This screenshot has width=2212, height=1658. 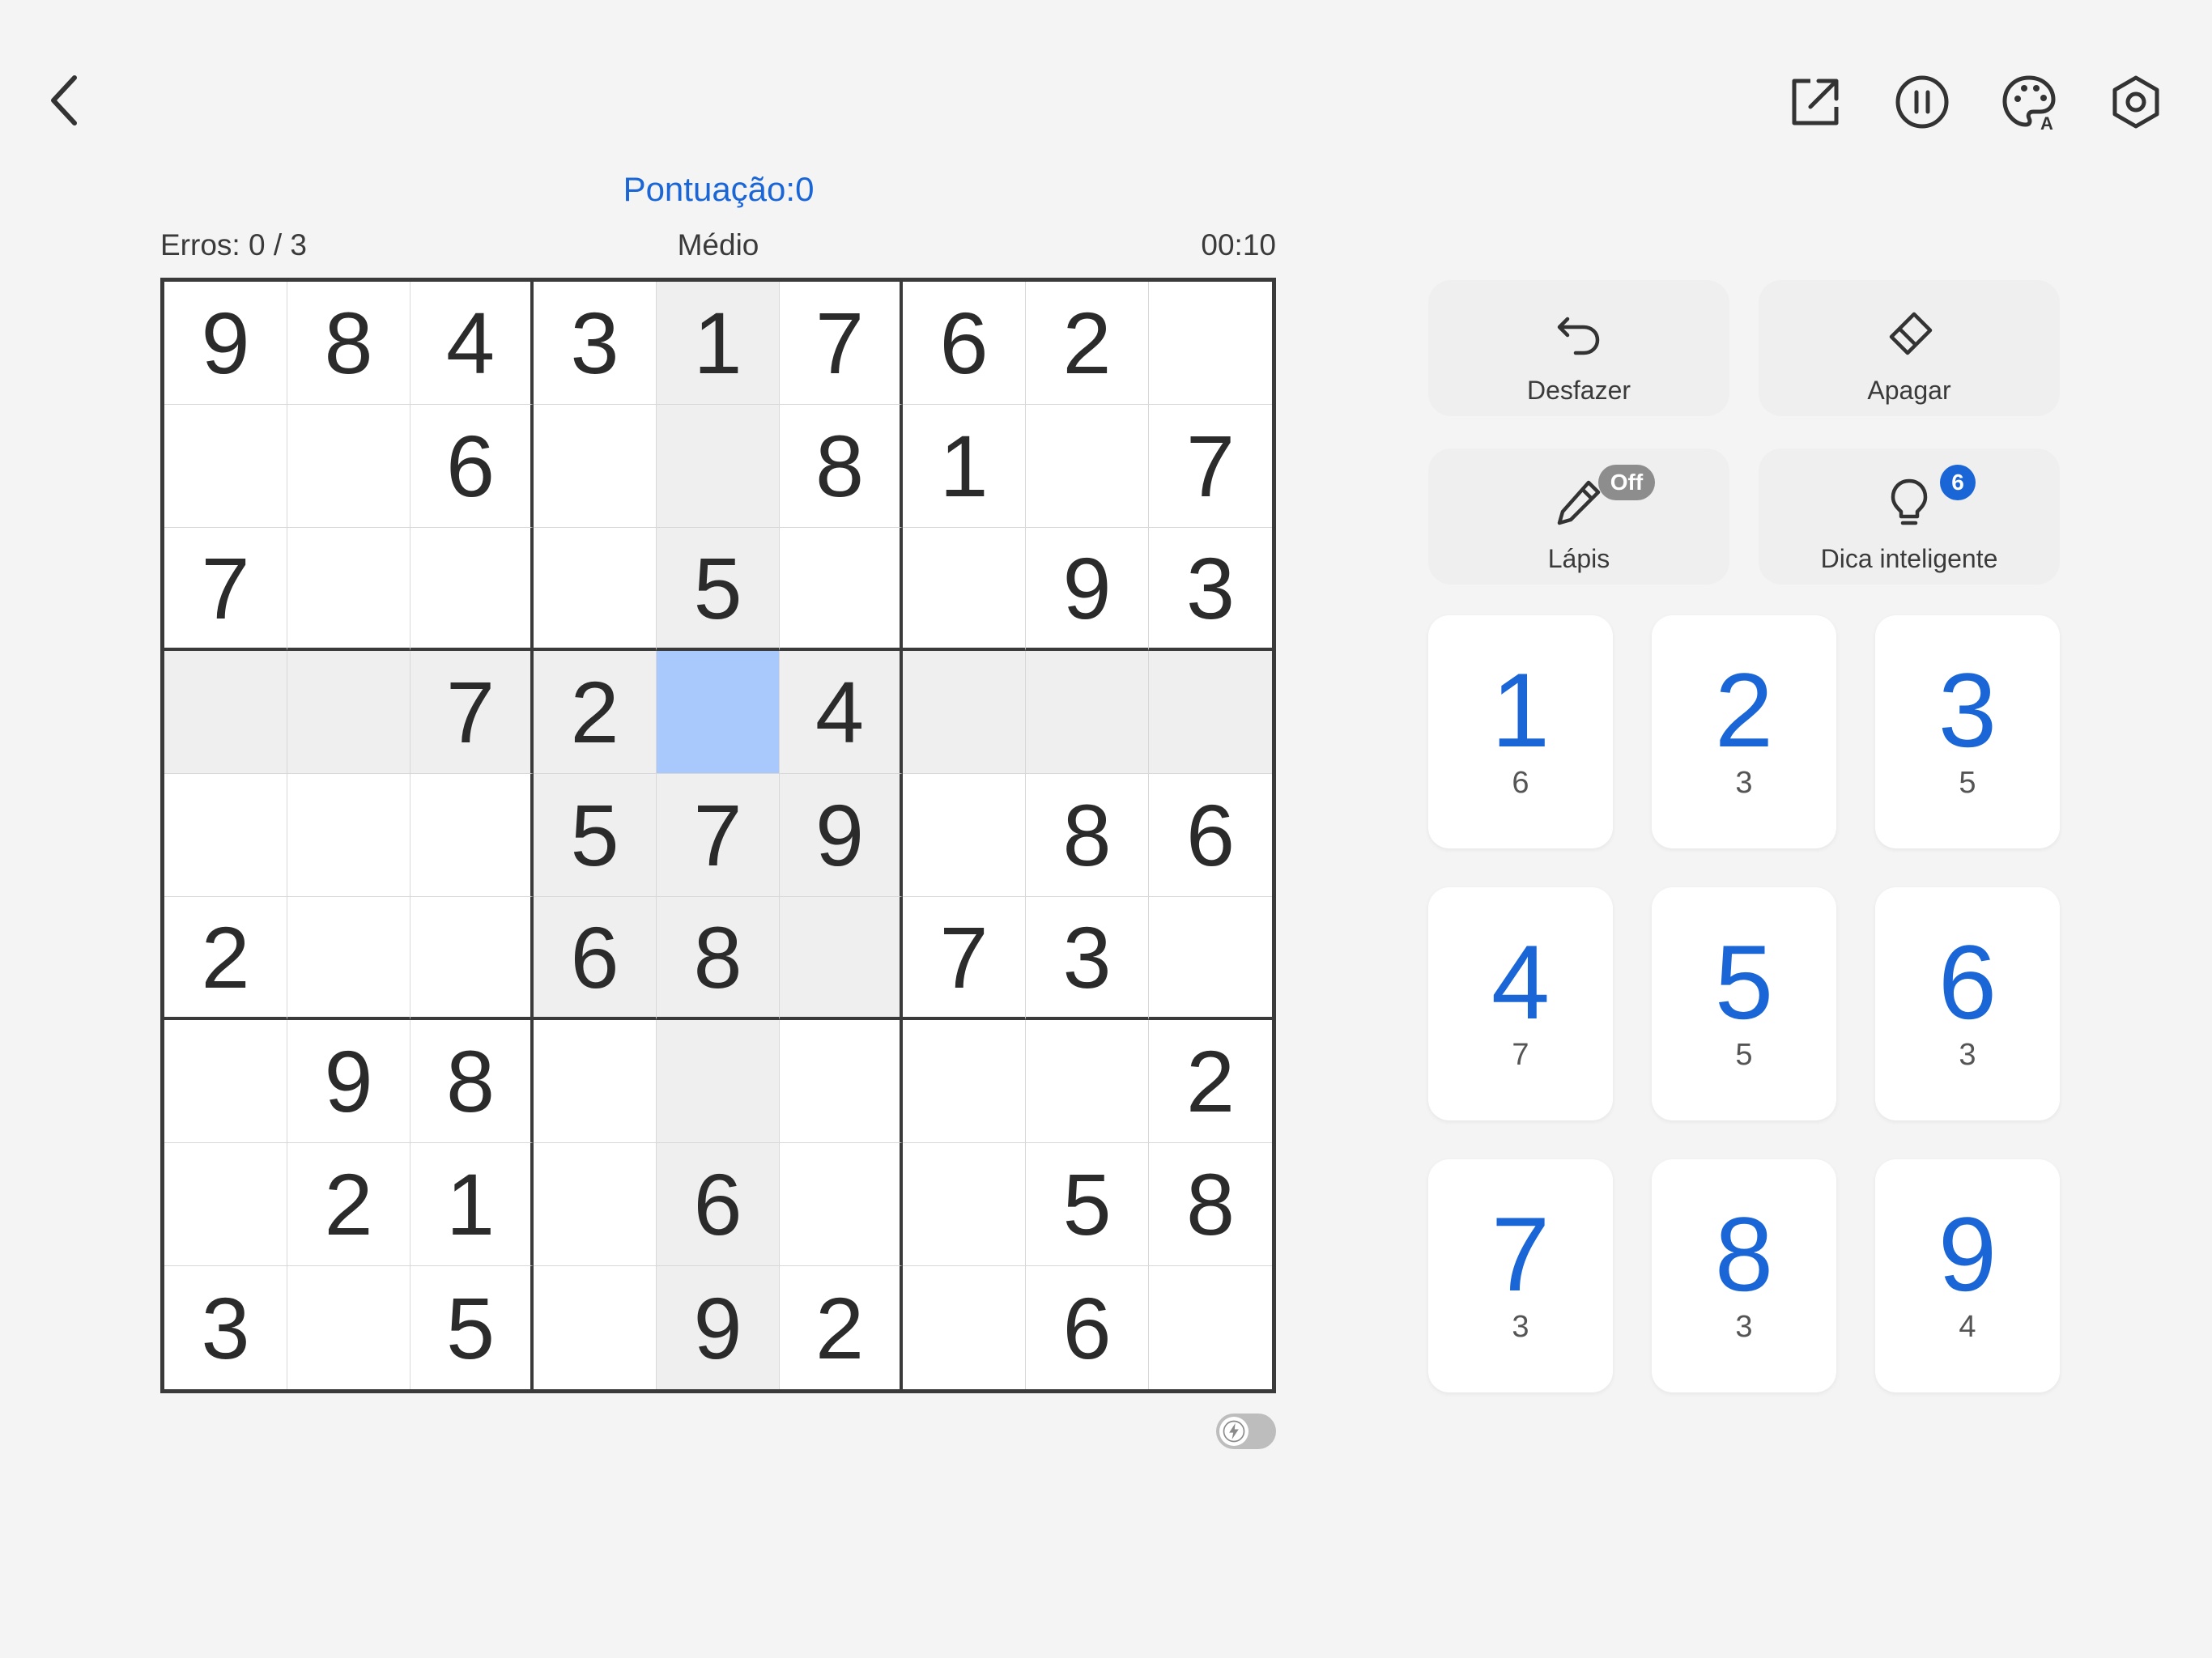 I want to click on number-key-3: 35, so click(x=1967, y=731).